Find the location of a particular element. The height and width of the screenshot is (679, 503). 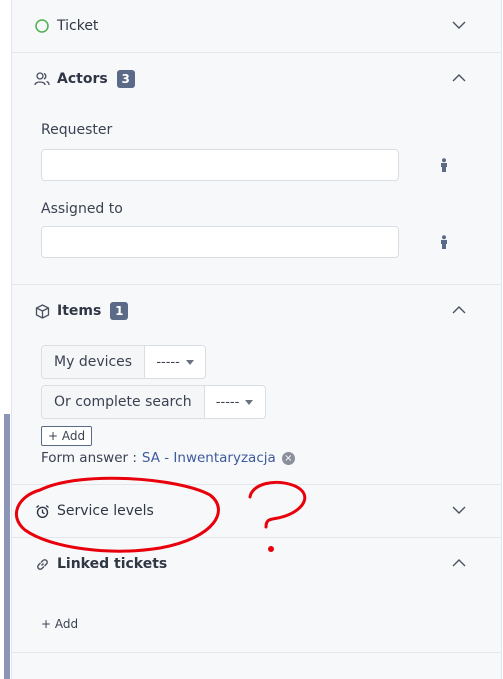

section-ticket: Ticket is located at coordinates (256, 26).